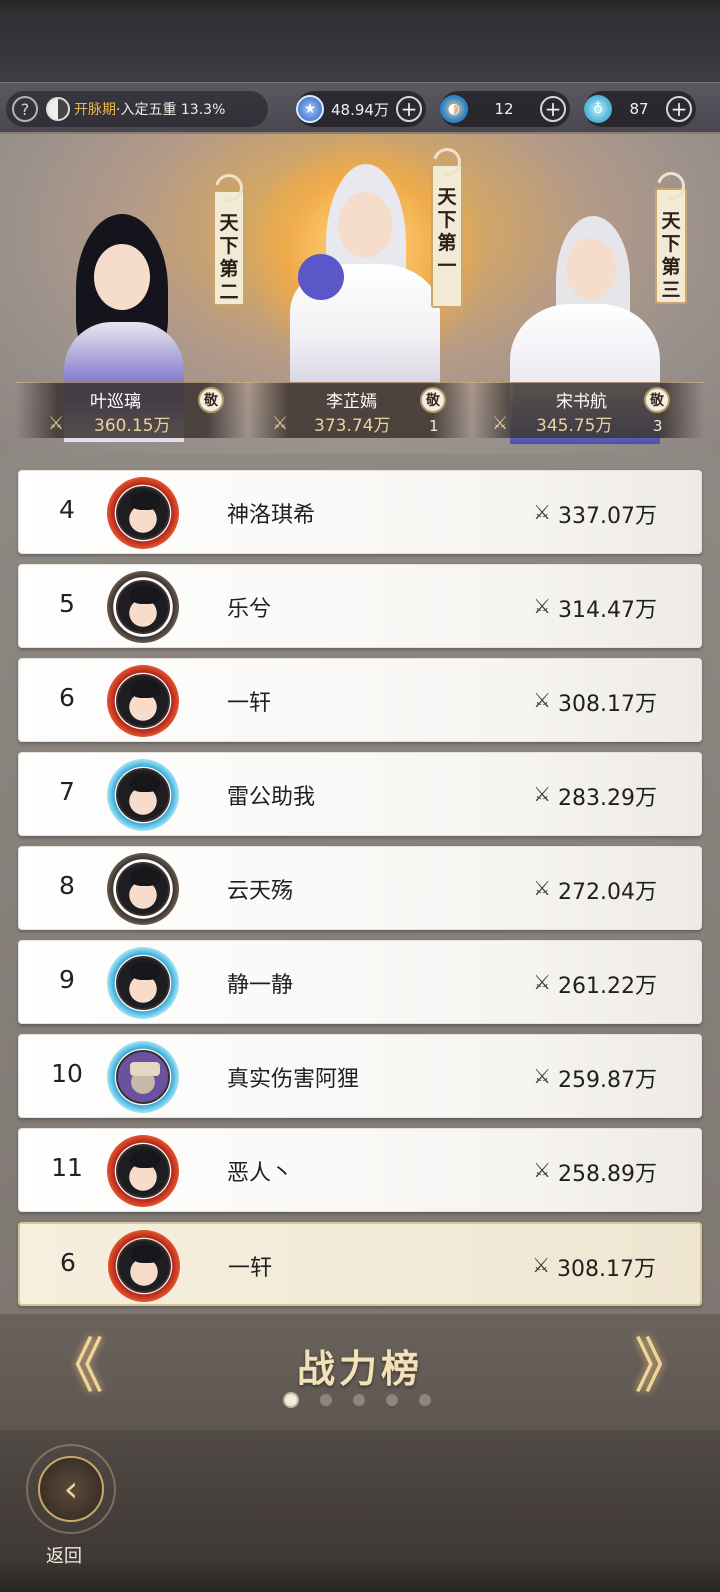 This screenshot has width=720, height=1592. Describe the element at coordinates (671, 235) in the screenshot. I see `banner-rank3: 天下第三` at that location.